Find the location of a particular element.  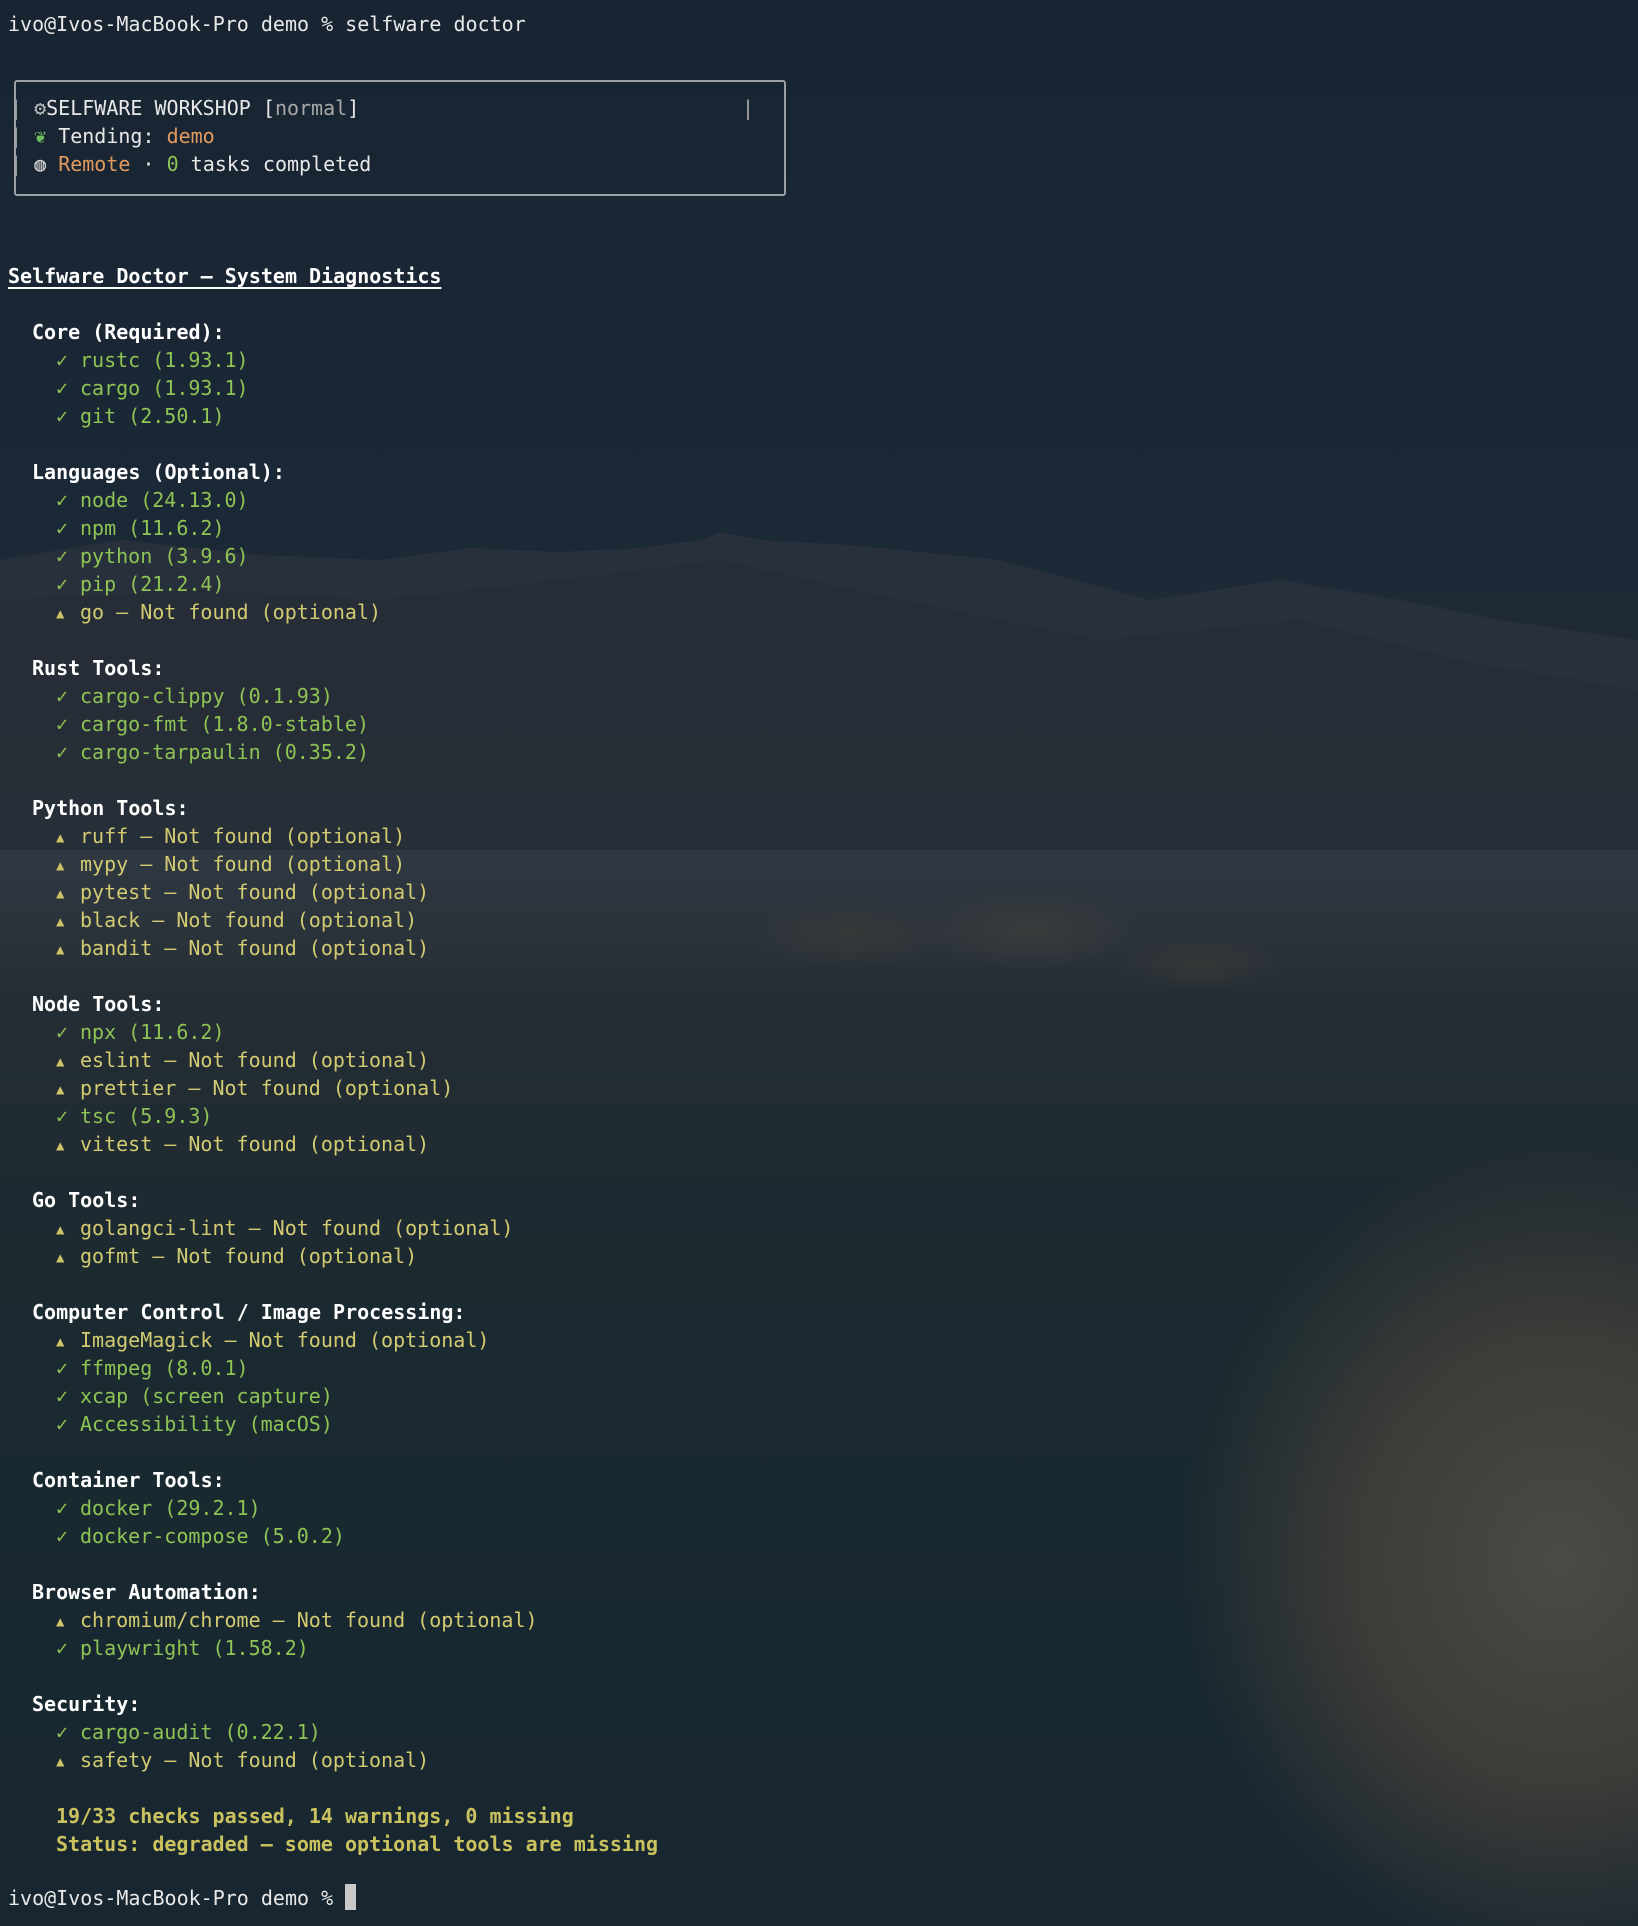

check-item-text: prettier — Not found (optional) is located at coordinates (267, 1088).